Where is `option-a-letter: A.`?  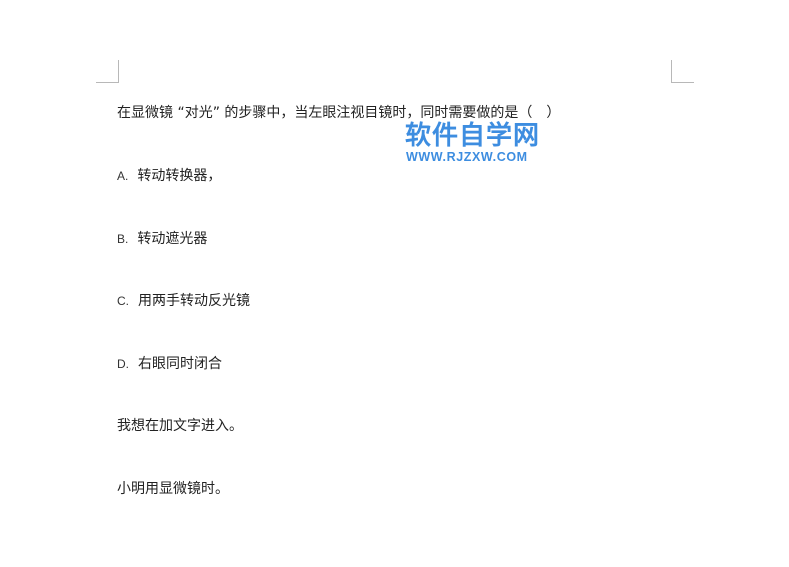 option-a-letter: A. is located at coordinates (123, 176).